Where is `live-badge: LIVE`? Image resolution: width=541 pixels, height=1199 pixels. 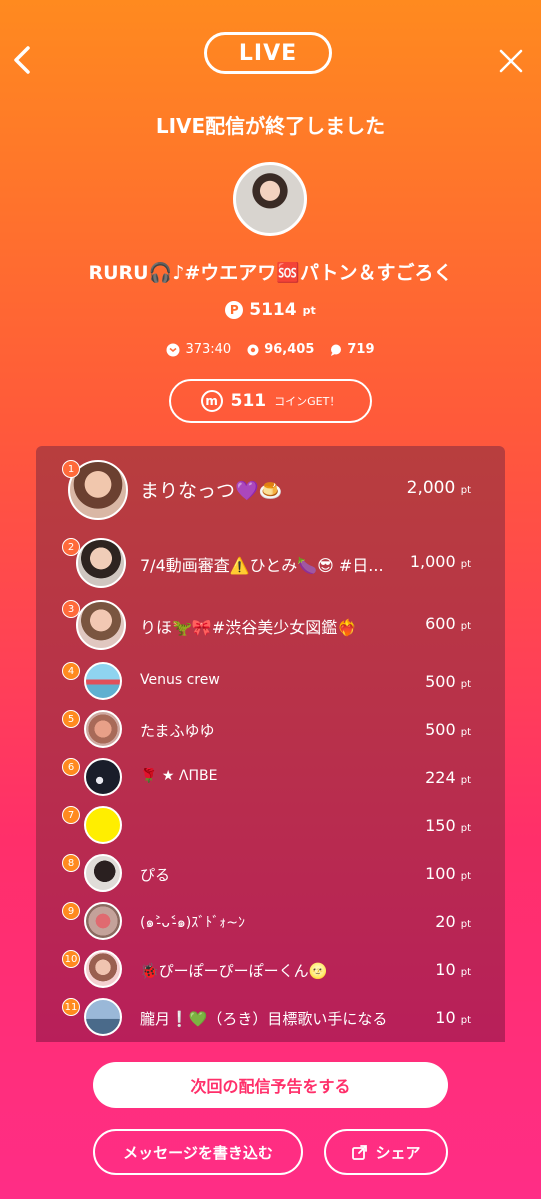
live-badge: LIVE is located at coordinates (268, 53).